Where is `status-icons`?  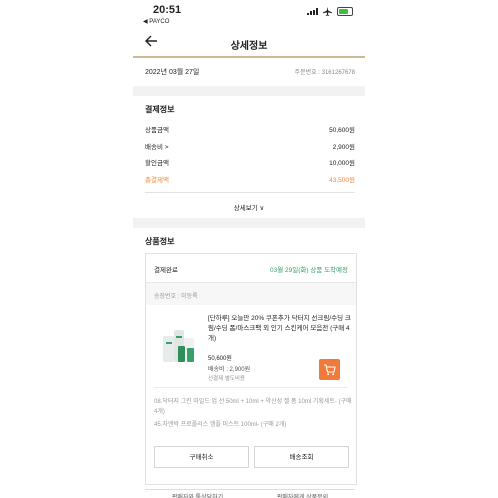 status-icons is located at coordinates (330, 11).